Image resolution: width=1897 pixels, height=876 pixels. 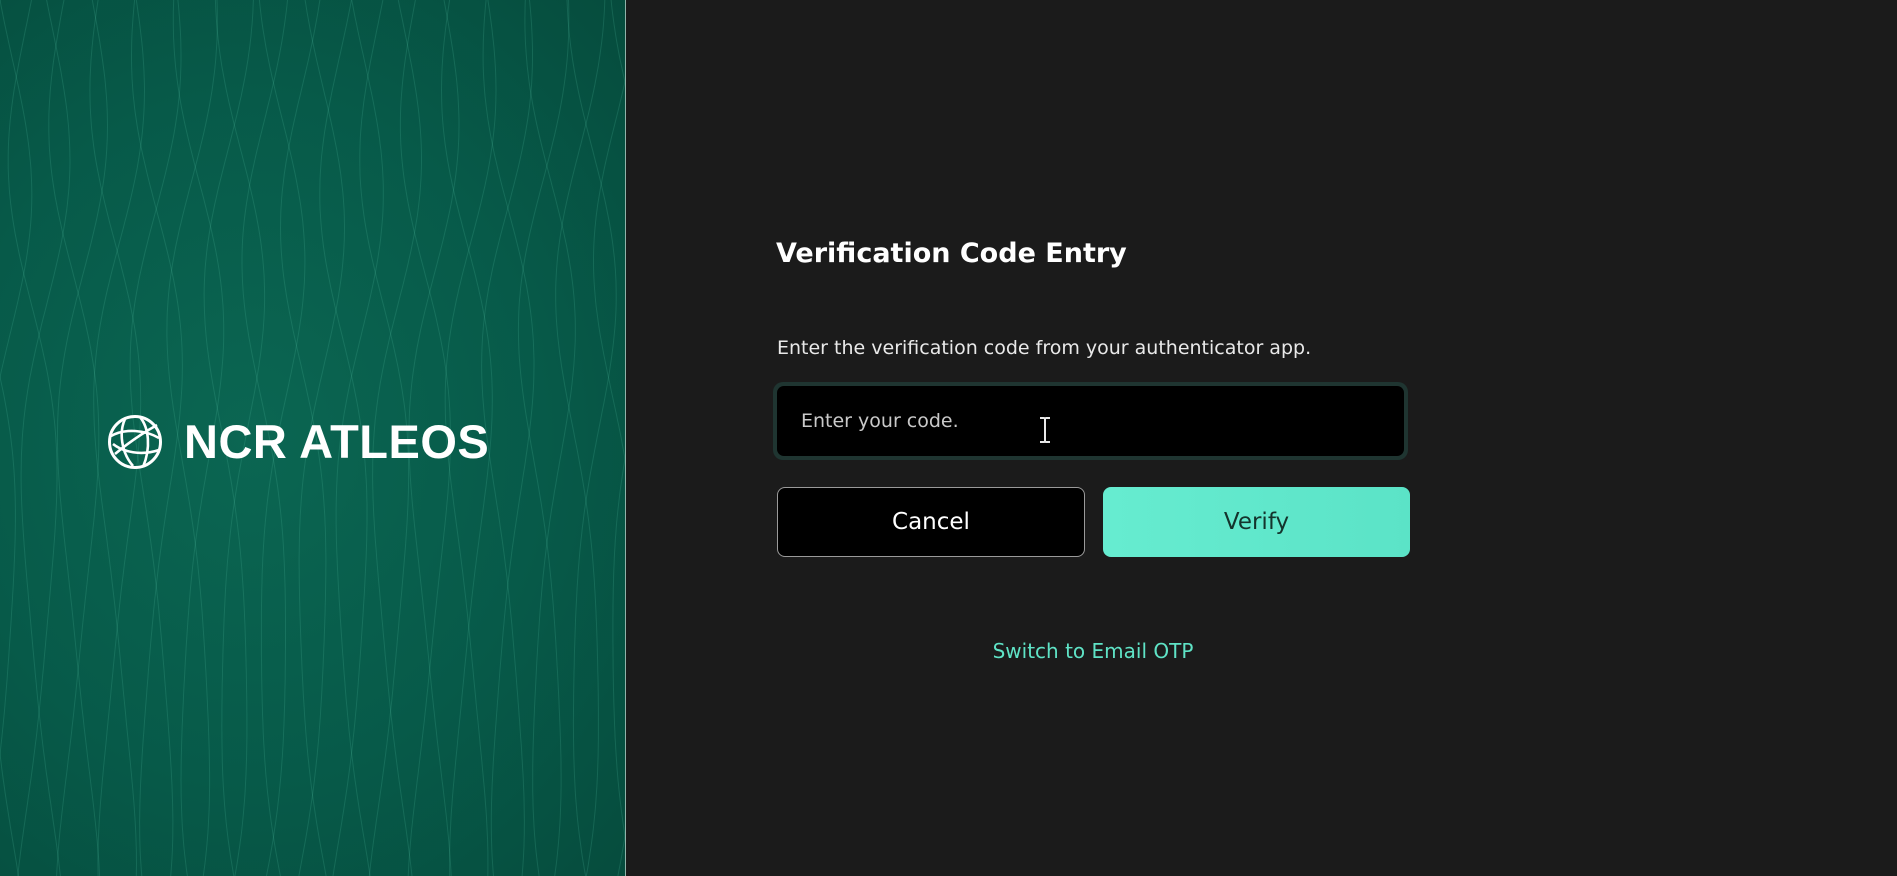 I want to click on text-cursor-icon, so click(x=1045, y=430).